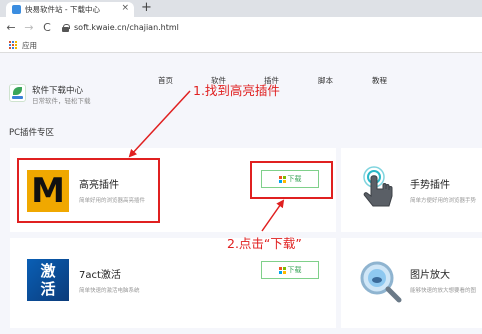  What do you see at coordinates (241, 8) in the screenshot?
I see `tab-bar: 快易软件站 - 下载中心 × +` at bounding box center [241, 8].